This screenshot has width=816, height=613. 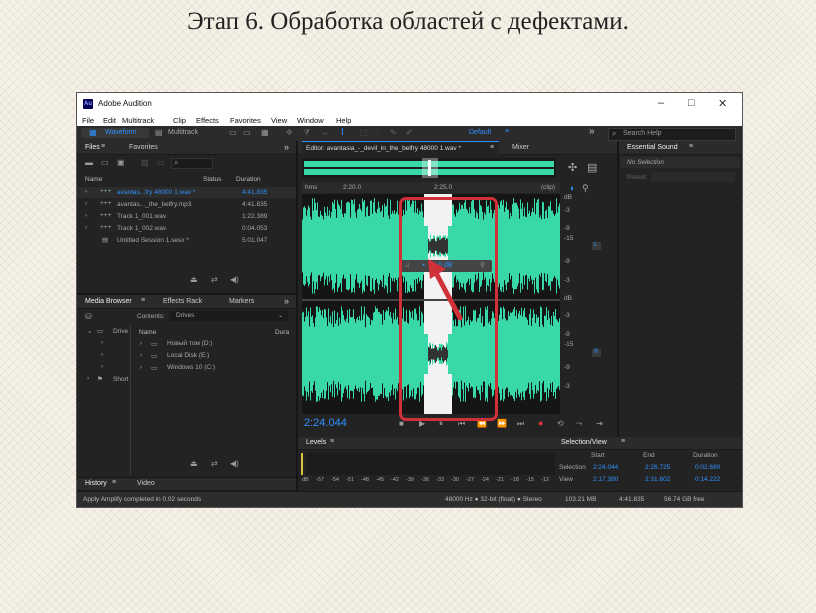 What do you see at coordinates (520, 147) in the screenshot?
I see `tab-mixer: Mixer` at bounding box center [520, 147].